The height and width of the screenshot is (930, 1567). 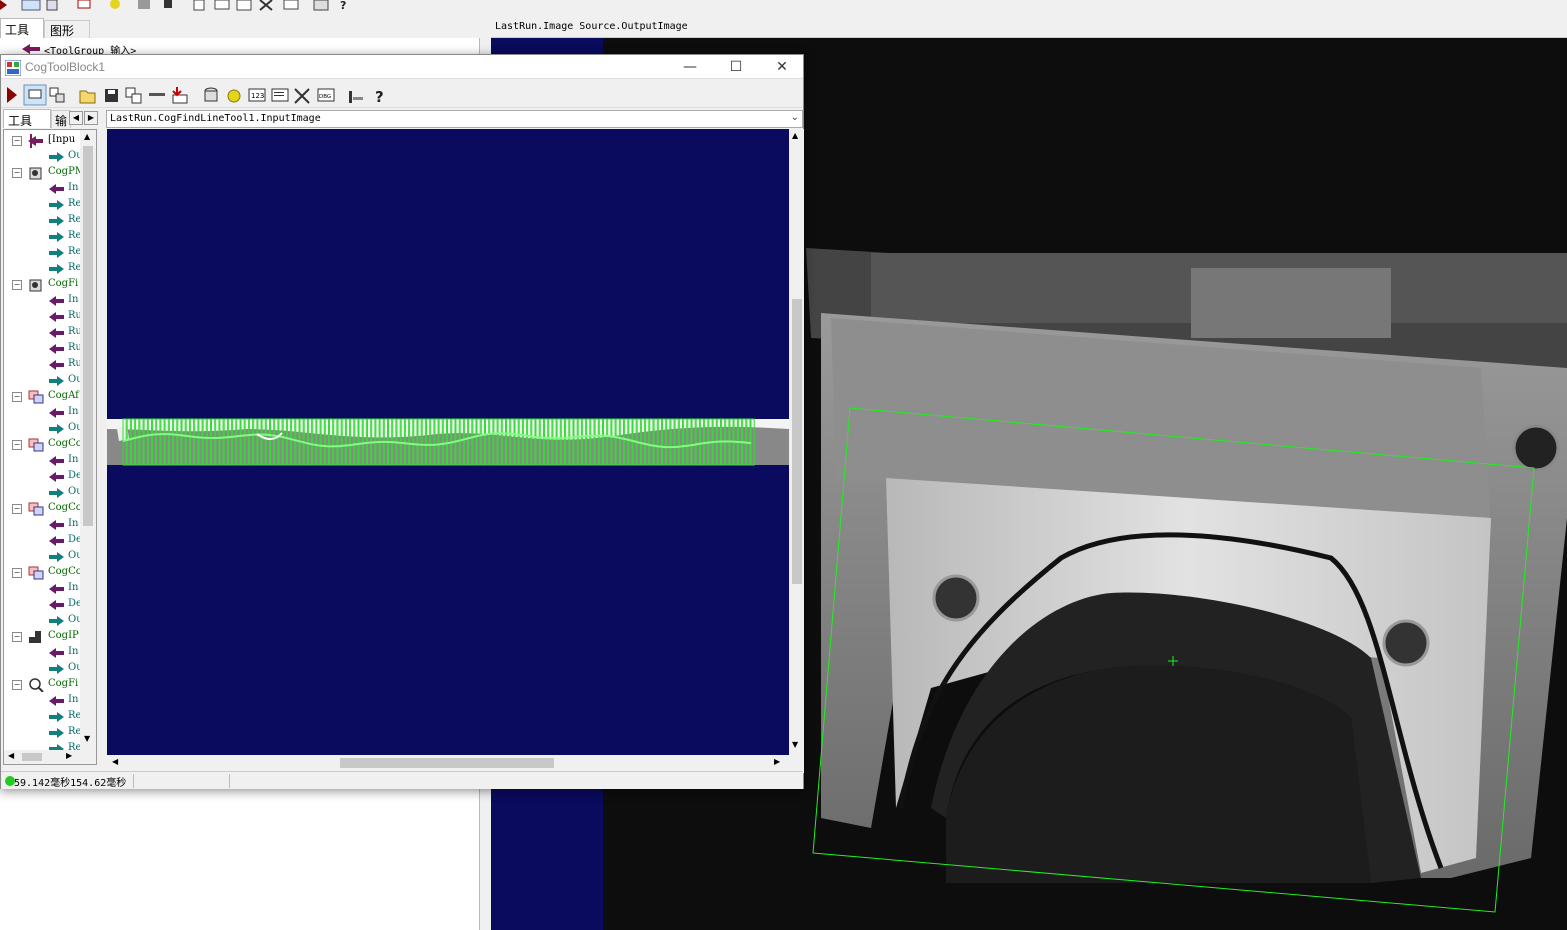 I want to click on dbg-icon: DBG, so click(x=326, y=95).